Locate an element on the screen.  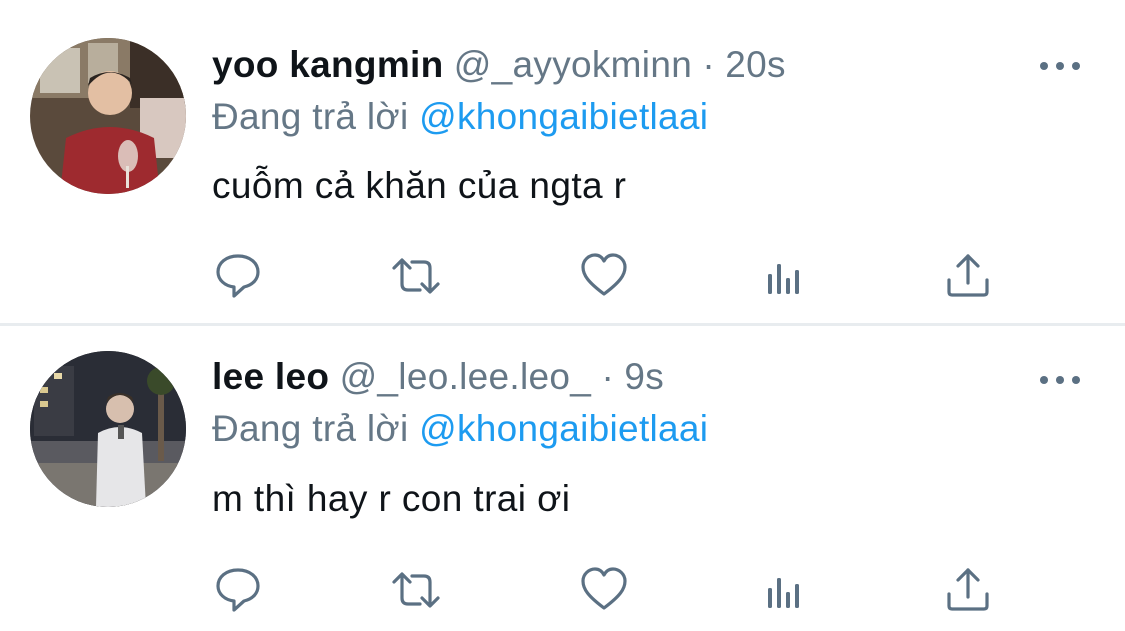
tweet-text: m thì hay r con trai ơi is located at coordinates (391, 498).